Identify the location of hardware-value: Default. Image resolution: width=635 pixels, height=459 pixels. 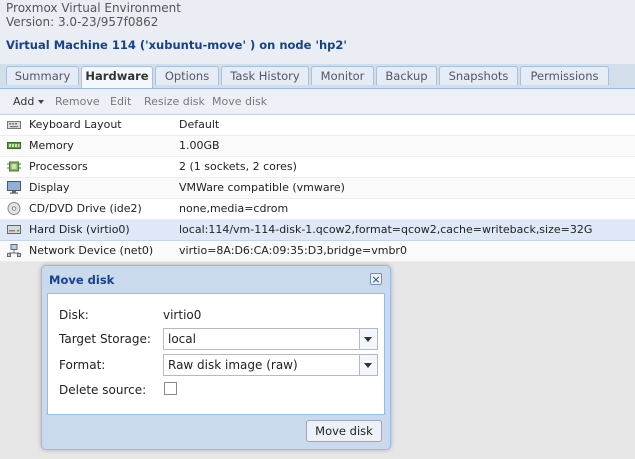
(199, 124).